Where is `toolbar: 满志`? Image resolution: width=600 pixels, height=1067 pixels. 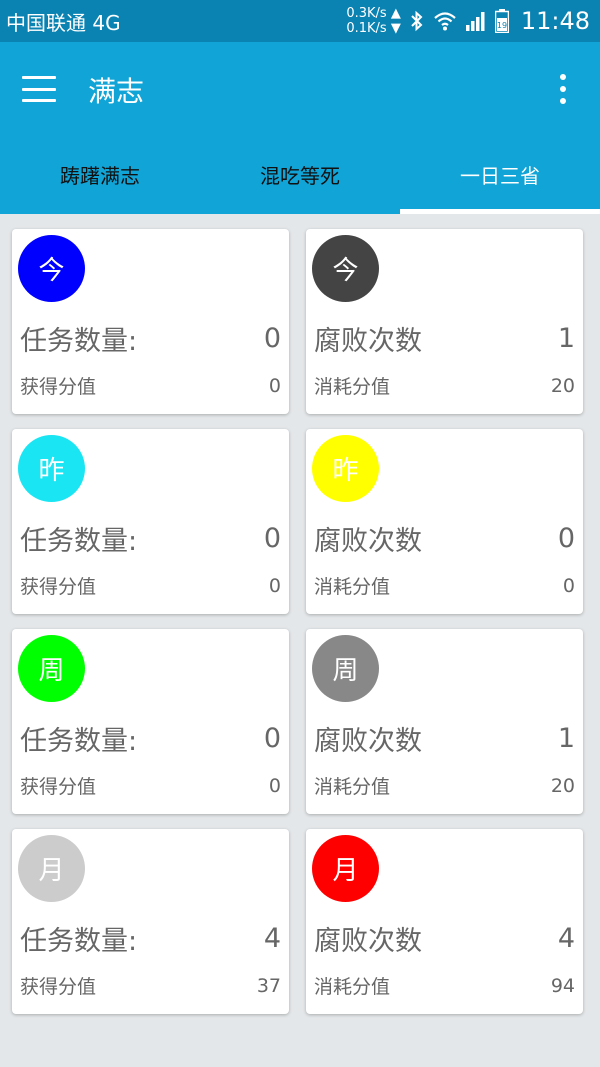 toolbar: 满志 is located at coordinates (300, 90).